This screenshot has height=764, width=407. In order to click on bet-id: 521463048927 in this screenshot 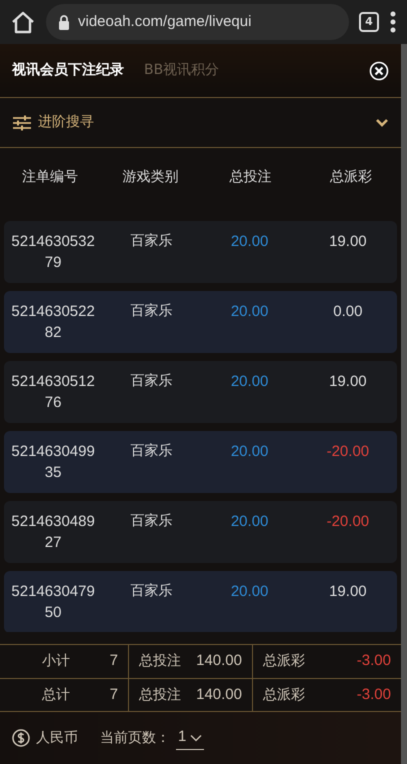, I will do `click(53, 532)`.